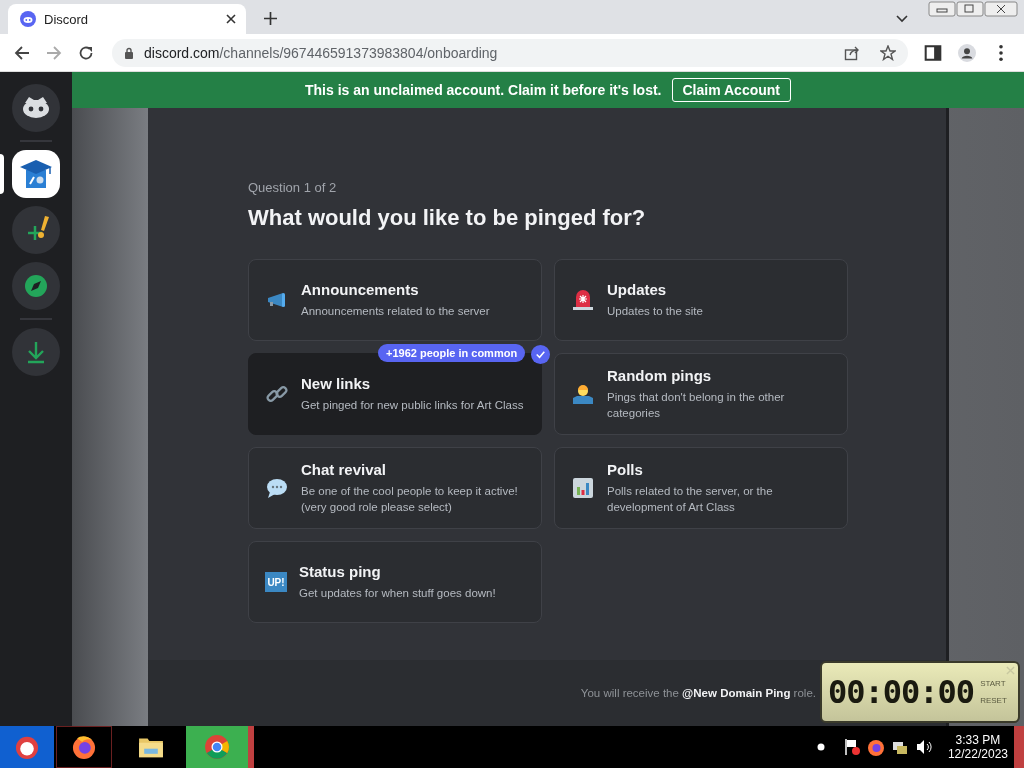 This screenshot has width=1024, height=768. What do you see at coordinates (395, 300) in the screenshot?
I see `option-card: Announcements Announcements related to the server` at bounding box center [395, 300].